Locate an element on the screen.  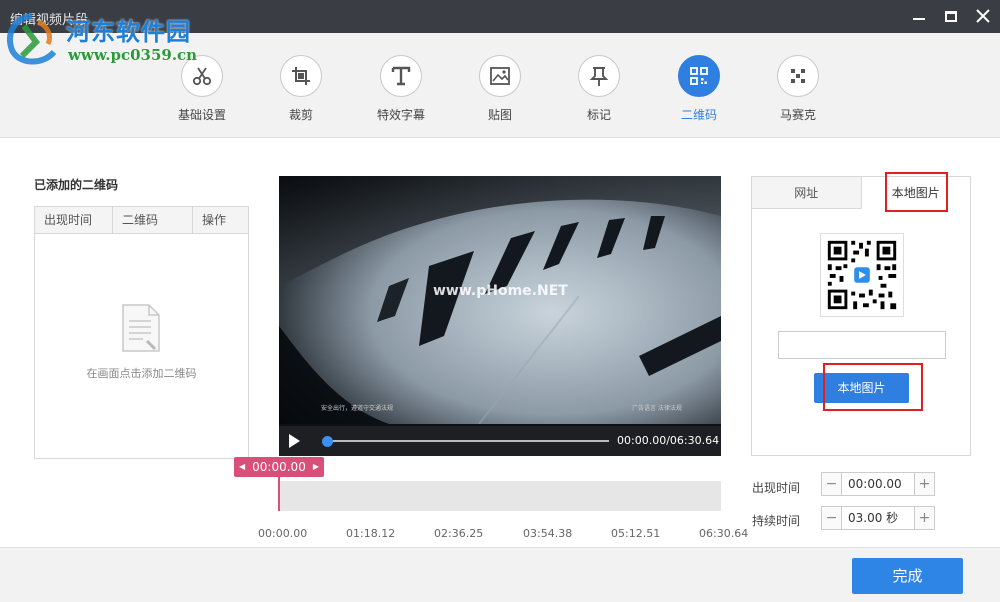
tab-url: 网址 is located at coordinates (806, 192).